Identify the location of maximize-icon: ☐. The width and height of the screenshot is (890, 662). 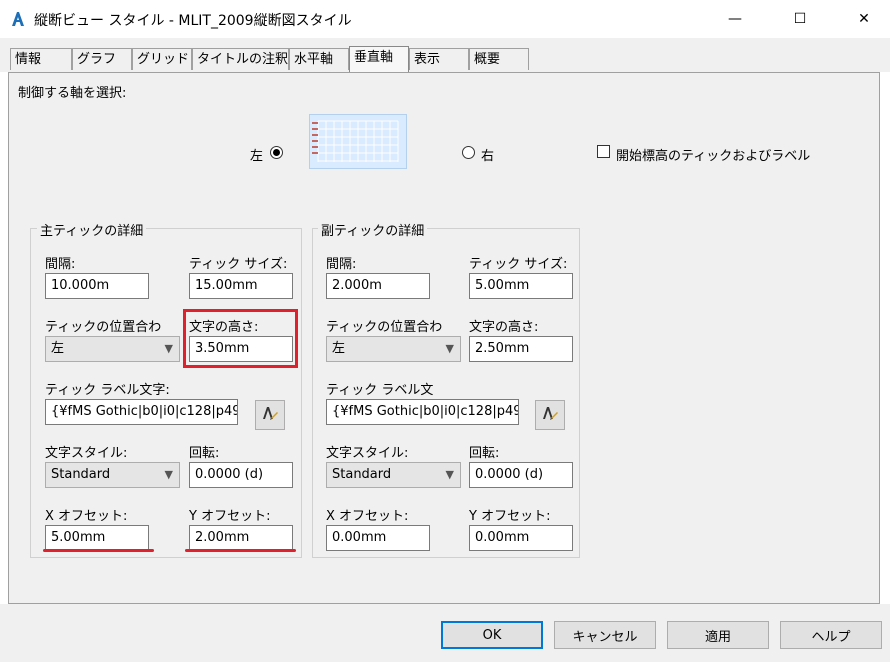
(800, 19).